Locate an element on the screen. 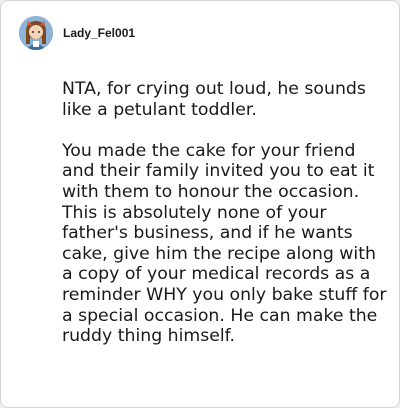 This screenshot has width=400, height=408. username: Lady_Fel001 is located at coordinates (99, 33).